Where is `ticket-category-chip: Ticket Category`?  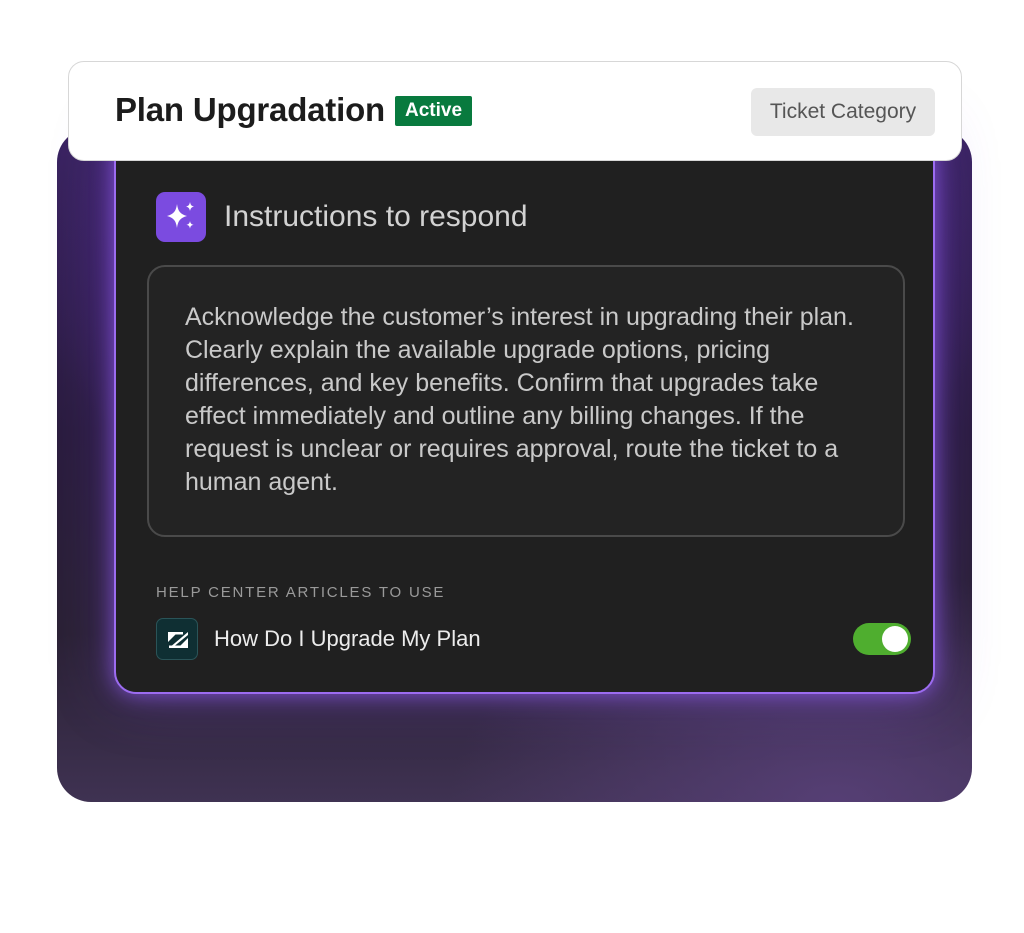
ticket-category-chip: Ticket Category is located at coordinates (843, 112).